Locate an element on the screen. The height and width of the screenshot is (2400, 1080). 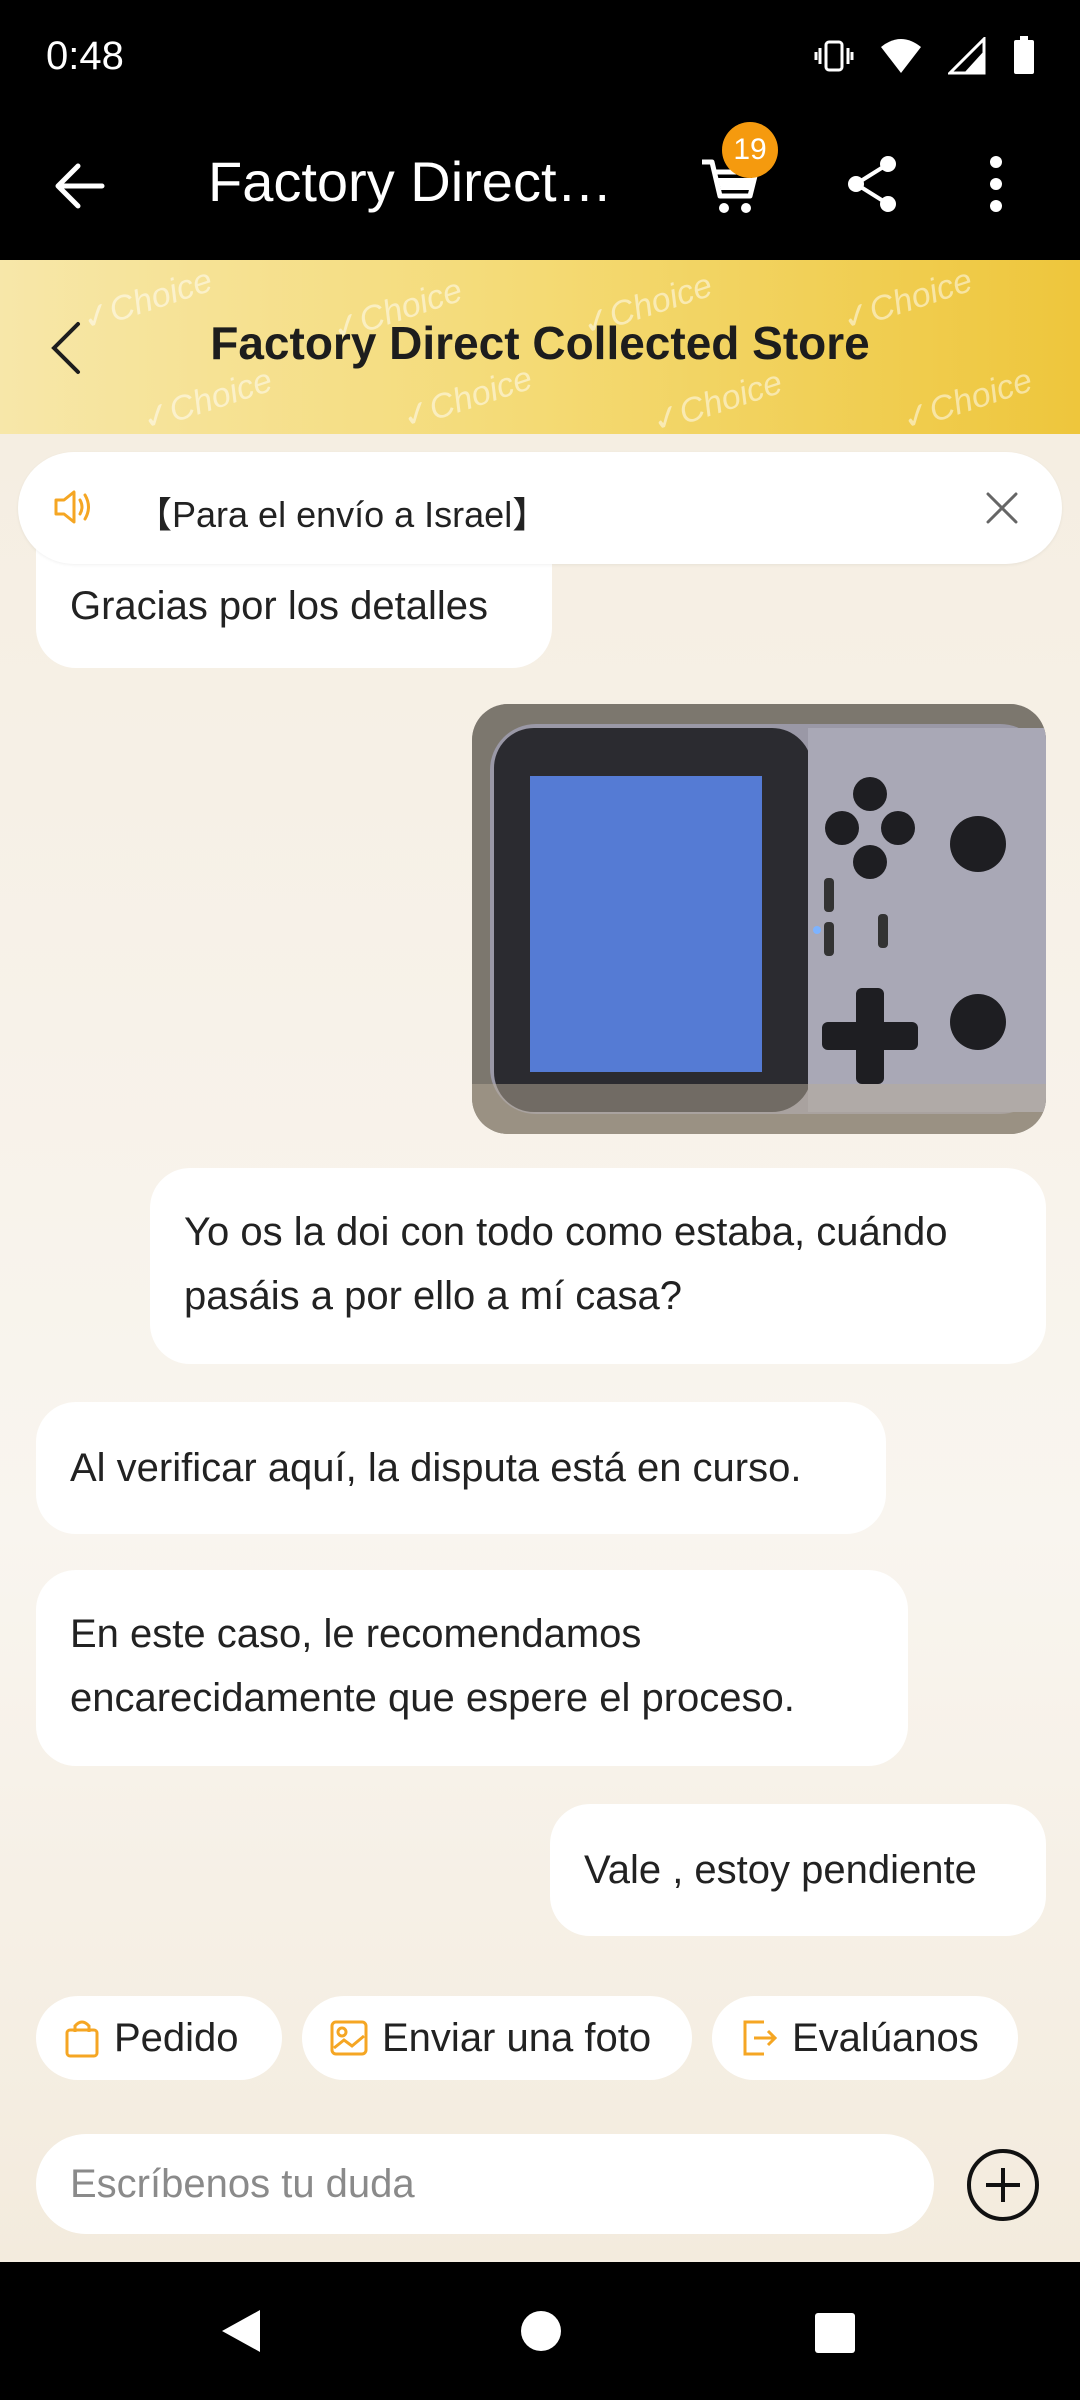
nav-back-icon is located at coordinates (241, 2331).